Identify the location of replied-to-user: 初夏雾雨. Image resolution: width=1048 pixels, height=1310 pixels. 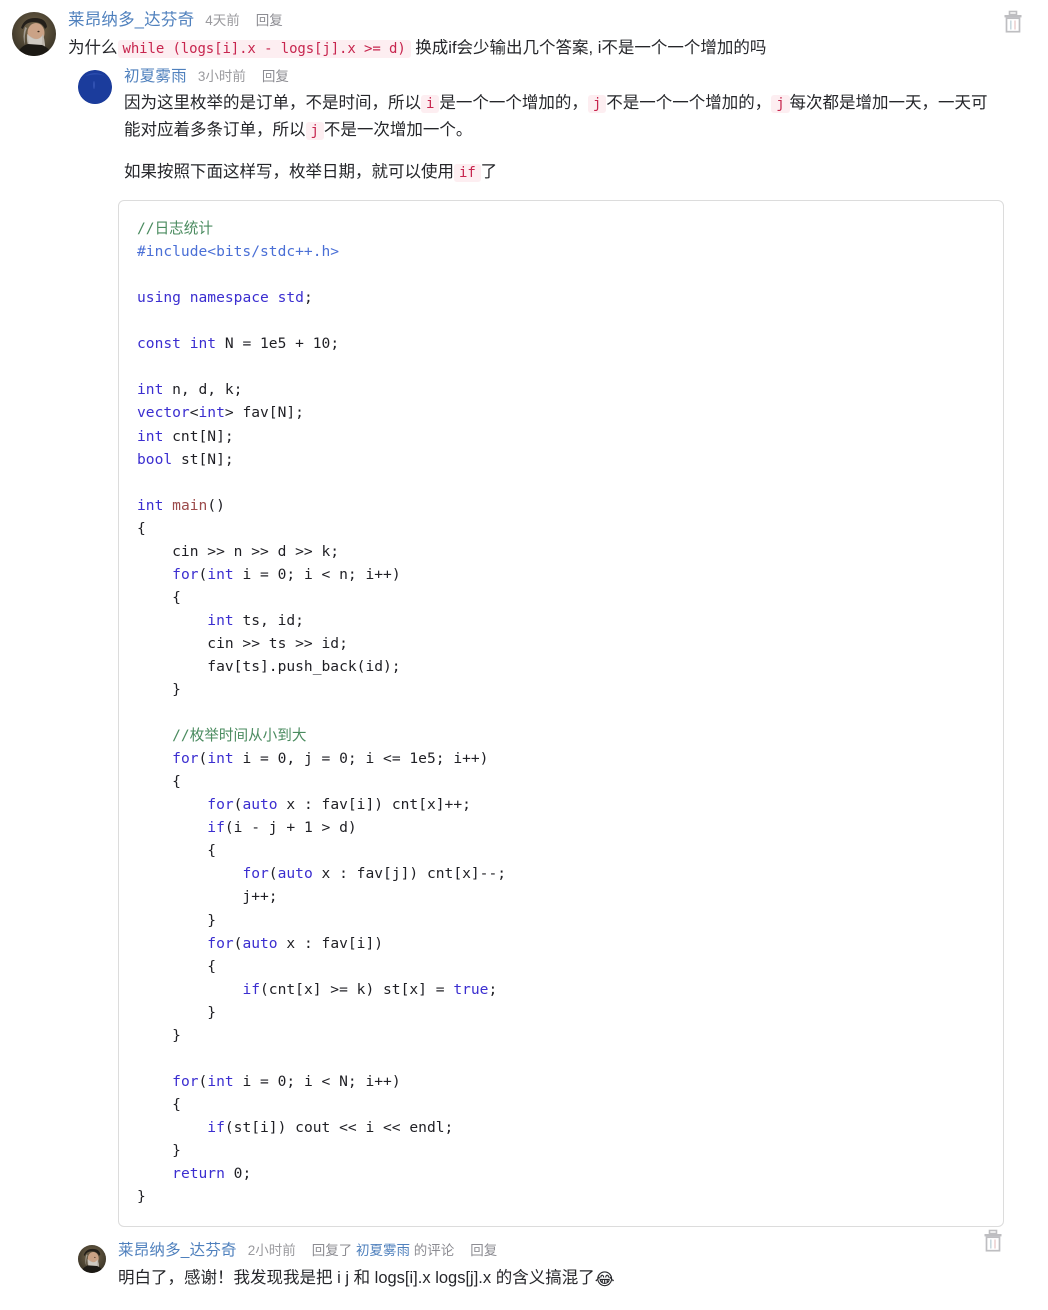
(383, 1250).